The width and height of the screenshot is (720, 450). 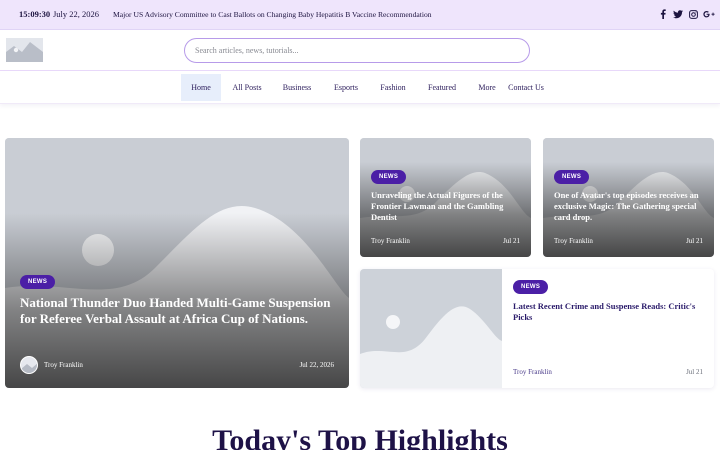 What do you see at coordinates (693, 14) in the screenshot?
I see `instagram-icon` at bounding box center [693, 14].